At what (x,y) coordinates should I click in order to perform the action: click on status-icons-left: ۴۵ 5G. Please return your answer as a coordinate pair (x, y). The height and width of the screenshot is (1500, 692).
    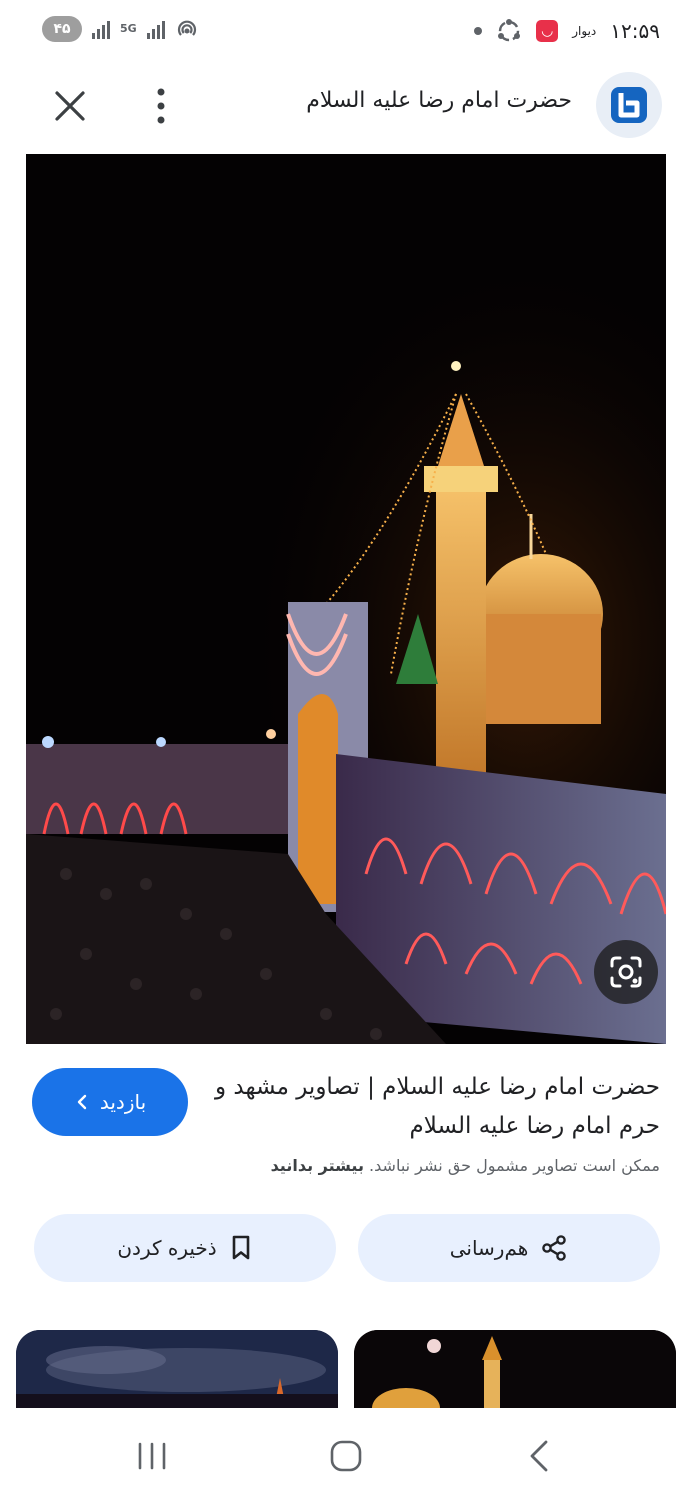
    Looking at the image, I should click on (120, 29).